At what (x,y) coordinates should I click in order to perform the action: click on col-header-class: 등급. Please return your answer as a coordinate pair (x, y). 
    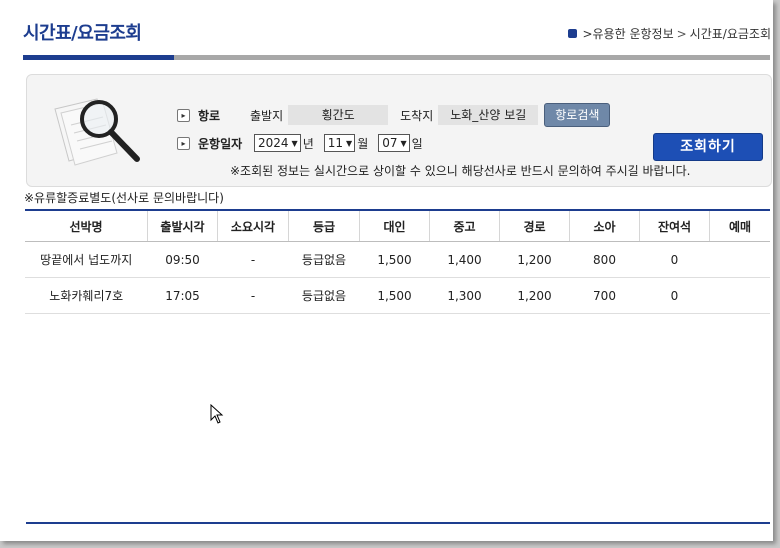
    Looking at the image, I should click on (324, 225).